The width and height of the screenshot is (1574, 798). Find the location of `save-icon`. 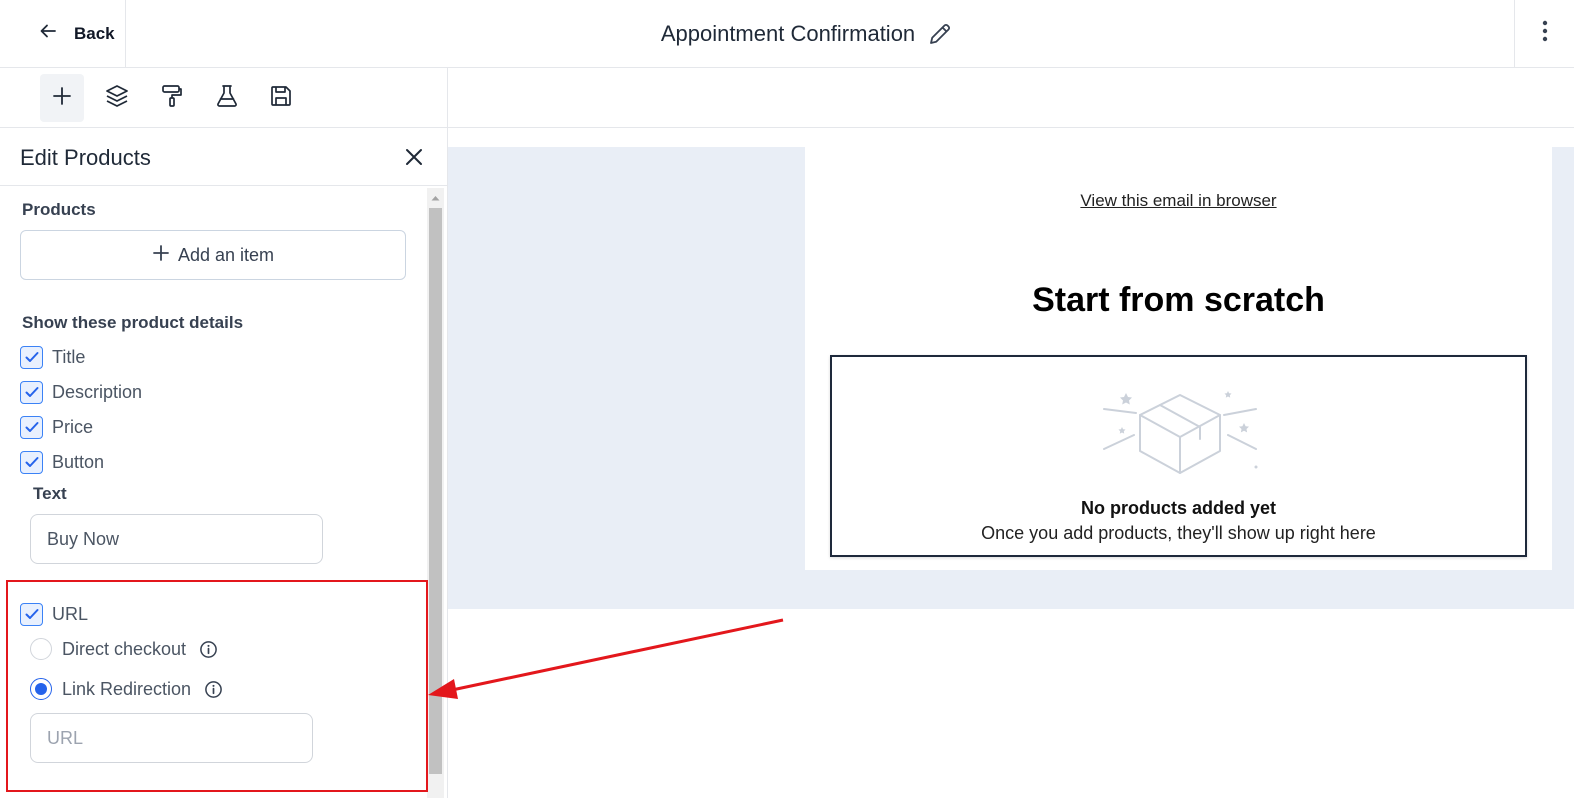

save-icon is located at coordinates (281, 98).